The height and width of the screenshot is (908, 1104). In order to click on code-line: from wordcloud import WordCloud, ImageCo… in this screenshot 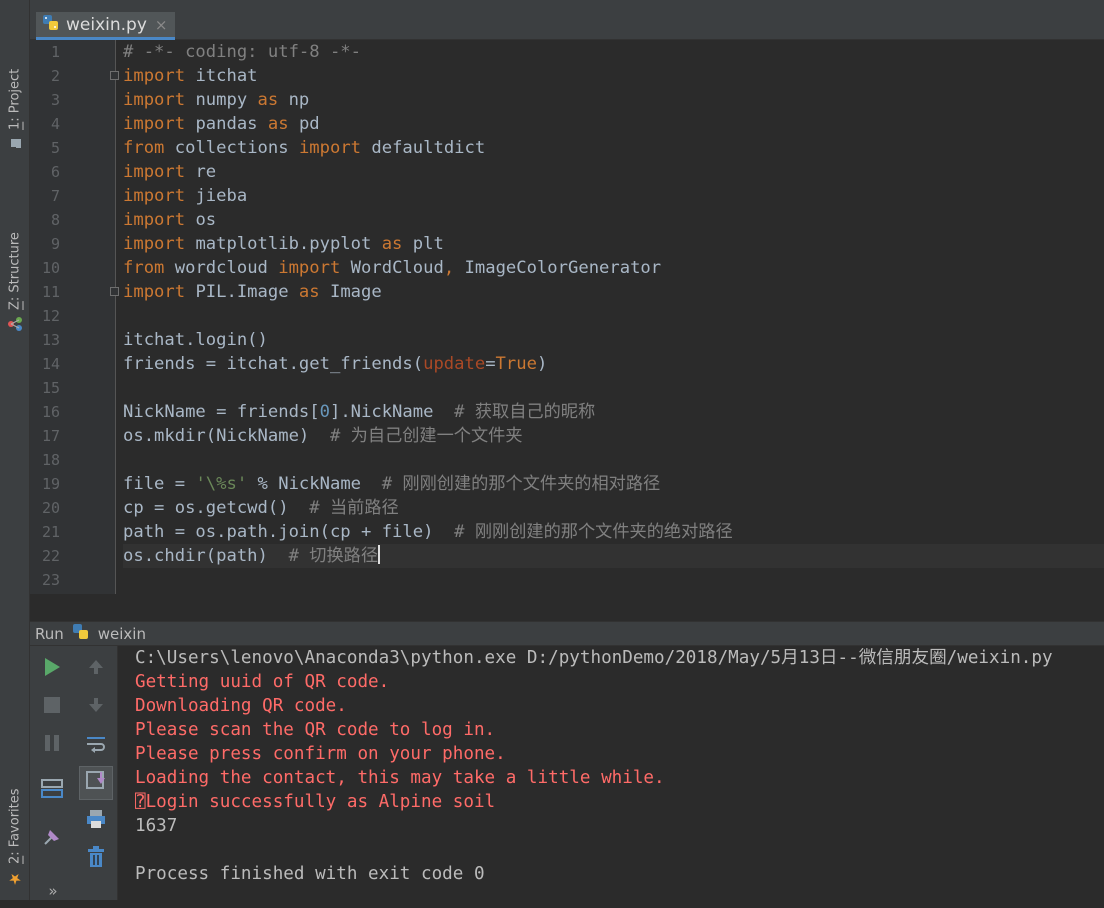, I will do `click(613, 268)`.